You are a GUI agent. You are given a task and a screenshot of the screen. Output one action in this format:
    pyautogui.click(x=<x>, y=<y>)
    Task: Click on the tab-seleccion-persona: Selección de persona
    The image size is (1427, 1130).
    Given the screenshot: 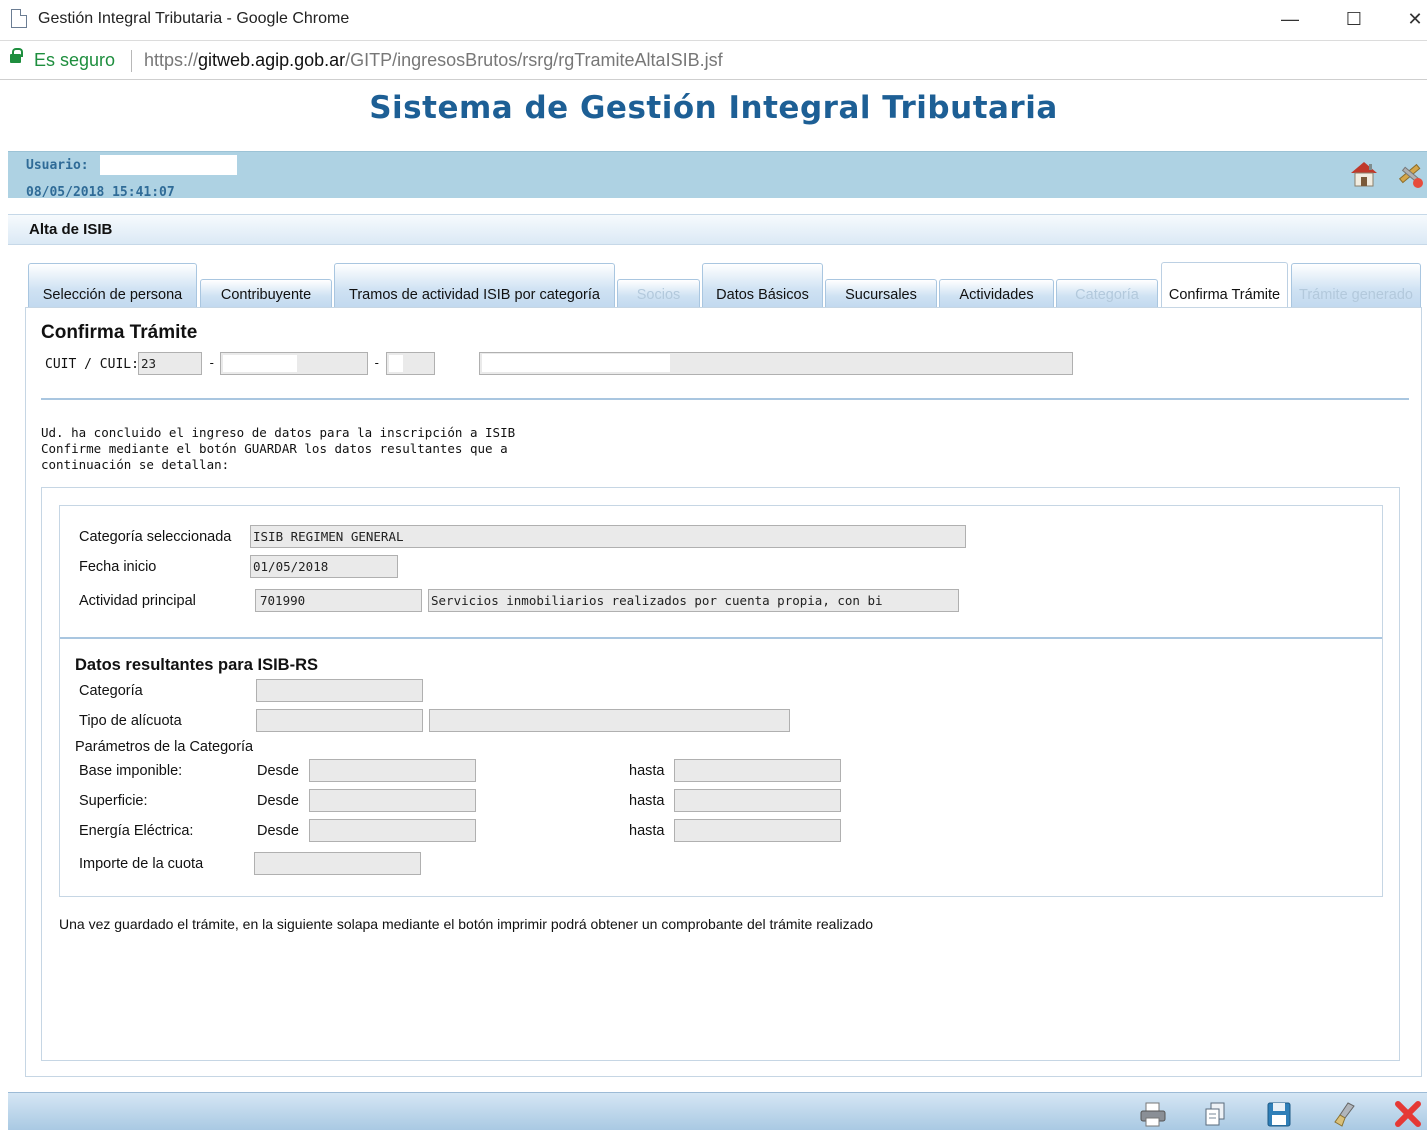 What is the action you would take?
    pyautogui.click(x=112, y=285)
    